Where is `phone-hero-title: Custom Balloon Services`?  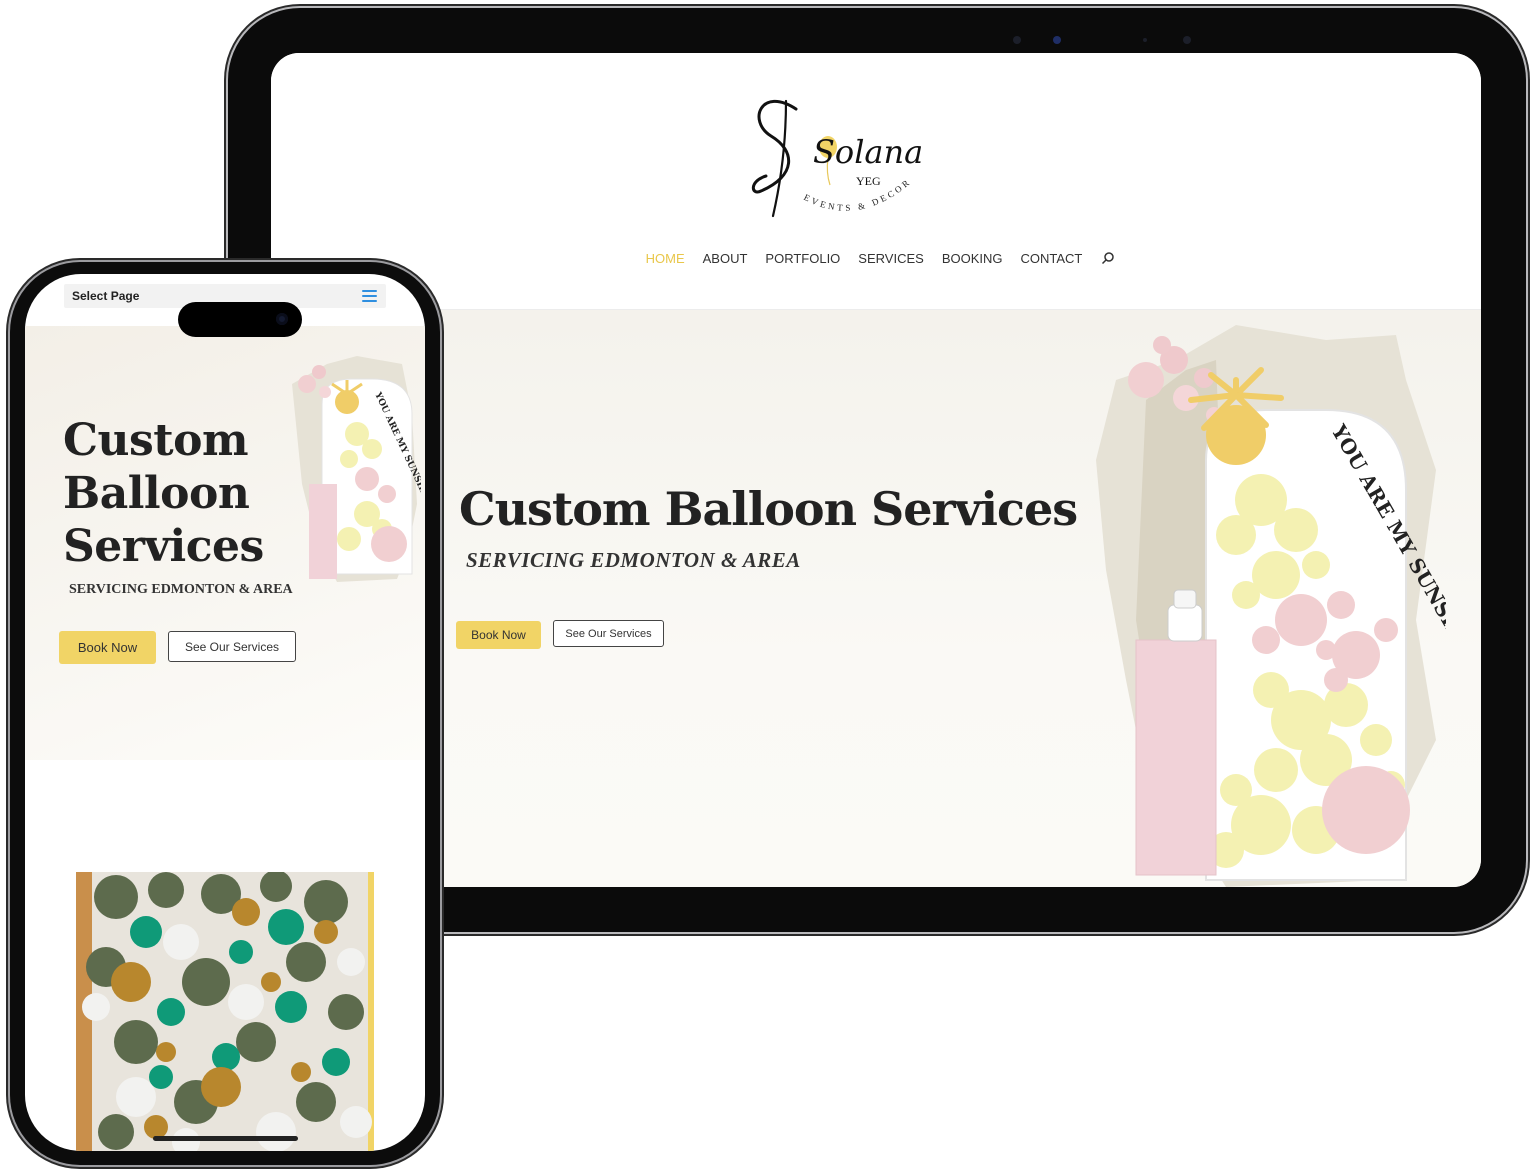 phone-hero-title: Custom Balloon Services is located at coordinates (163, 493).